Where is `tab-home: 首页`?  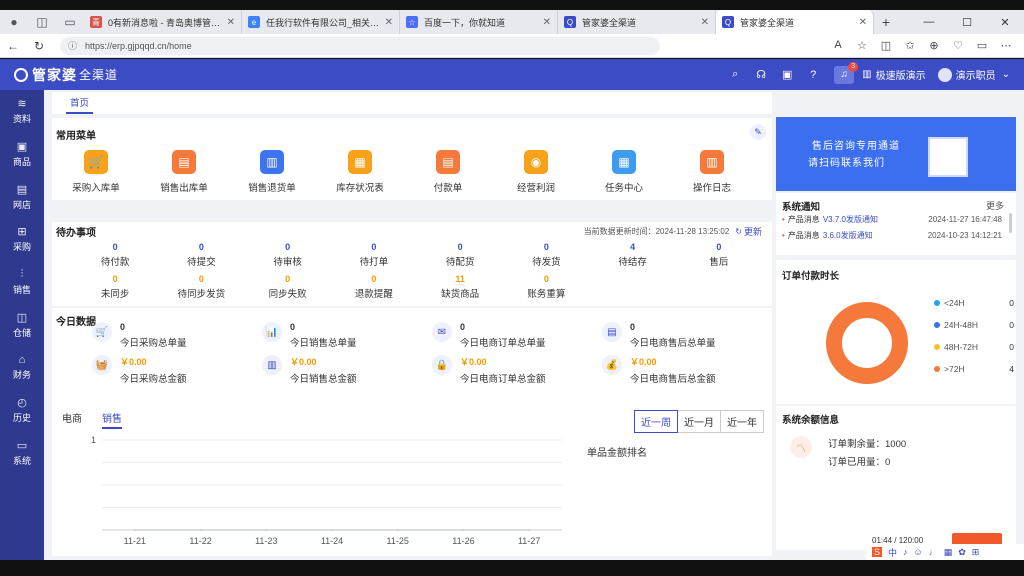
tab-home: 首页 is located at coordinates (80, 103).